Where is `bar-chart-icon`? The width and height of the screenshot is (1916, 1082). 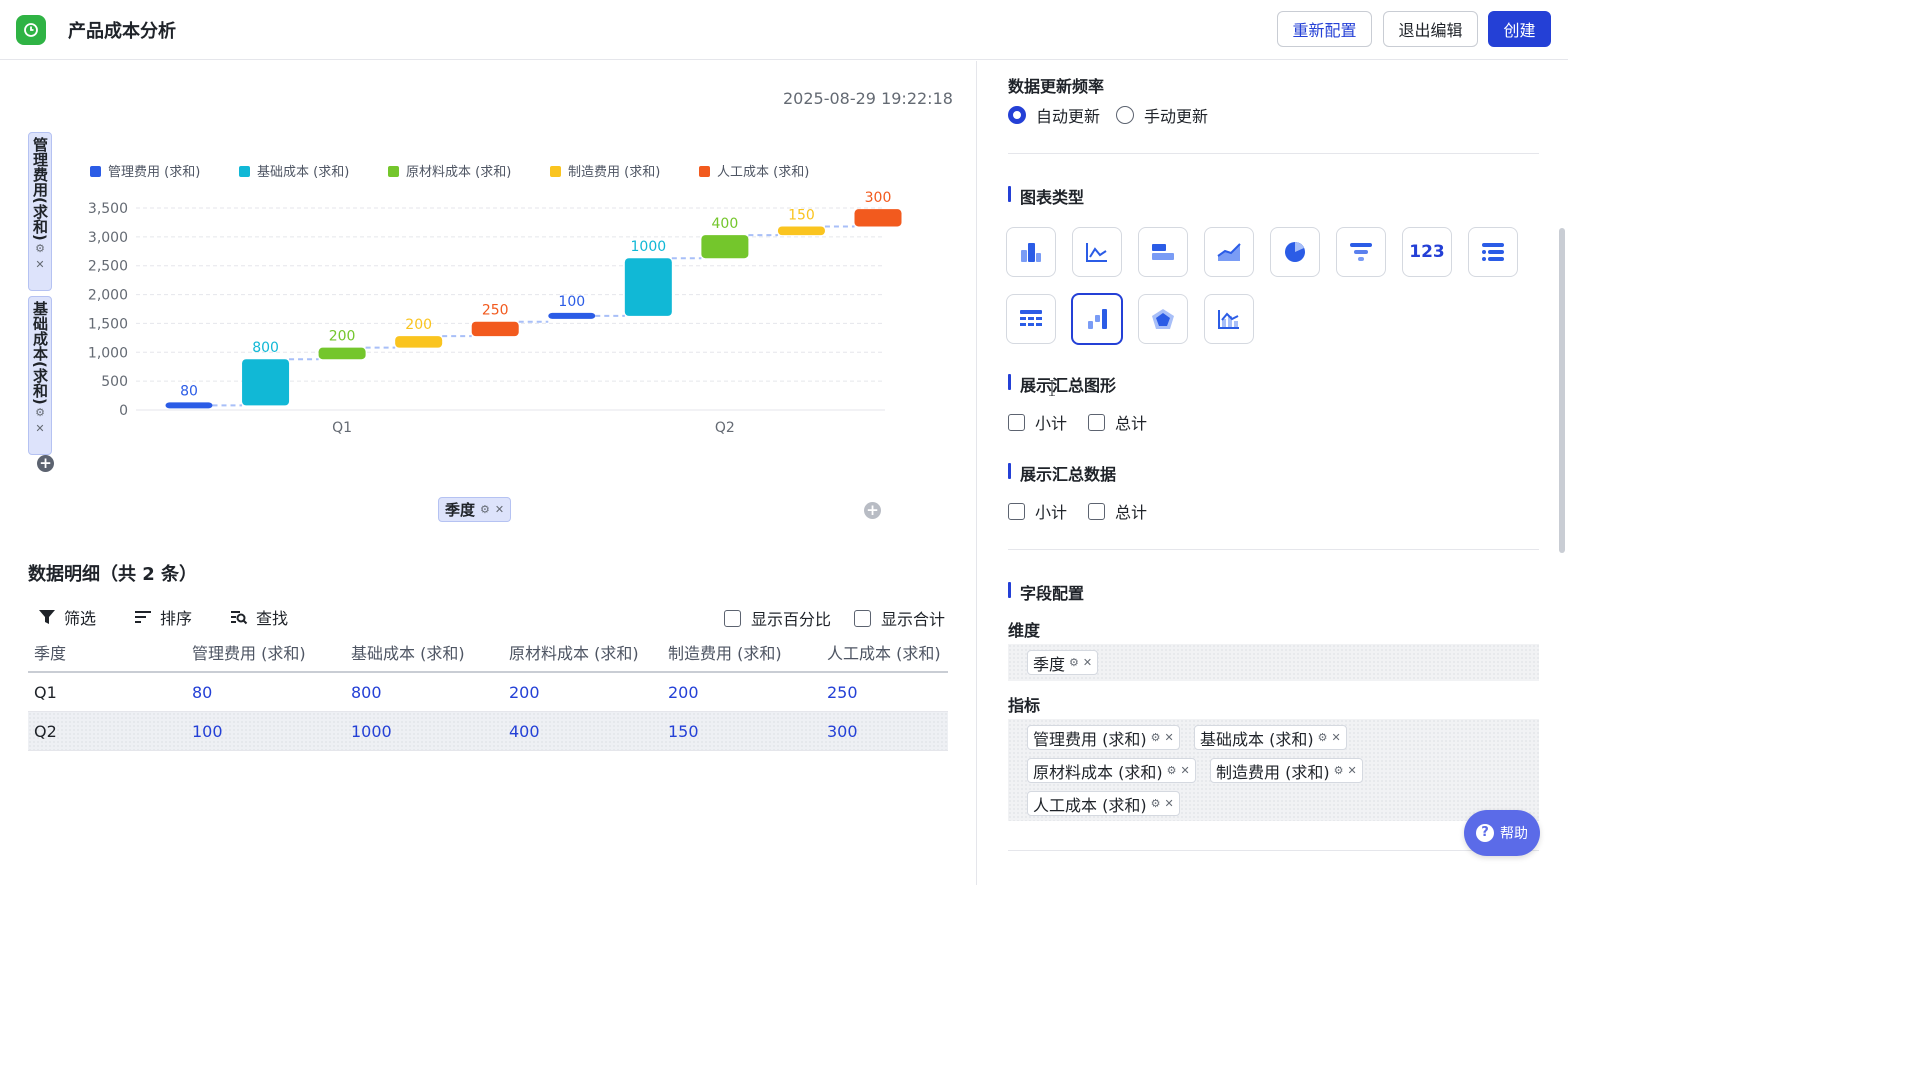 bar-chart-icon is located at coordinates (1031, 252).